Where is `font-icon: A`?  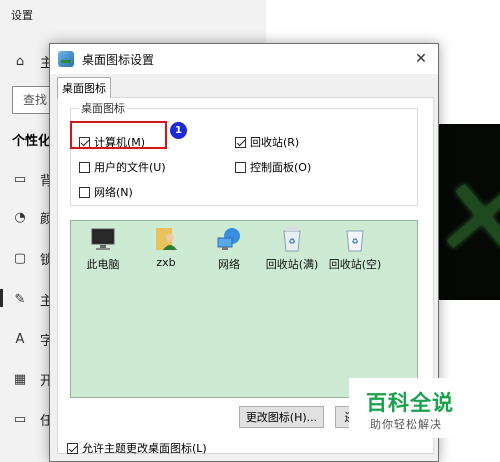 font-icon: A is located at coordinates (20, 339).